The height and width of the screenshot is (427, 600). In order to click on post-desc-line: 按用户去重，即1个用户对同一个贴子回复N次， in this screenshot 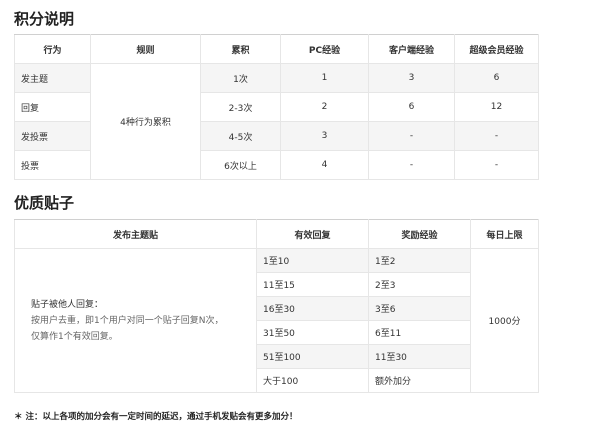, I will do `click(127, 320)`.